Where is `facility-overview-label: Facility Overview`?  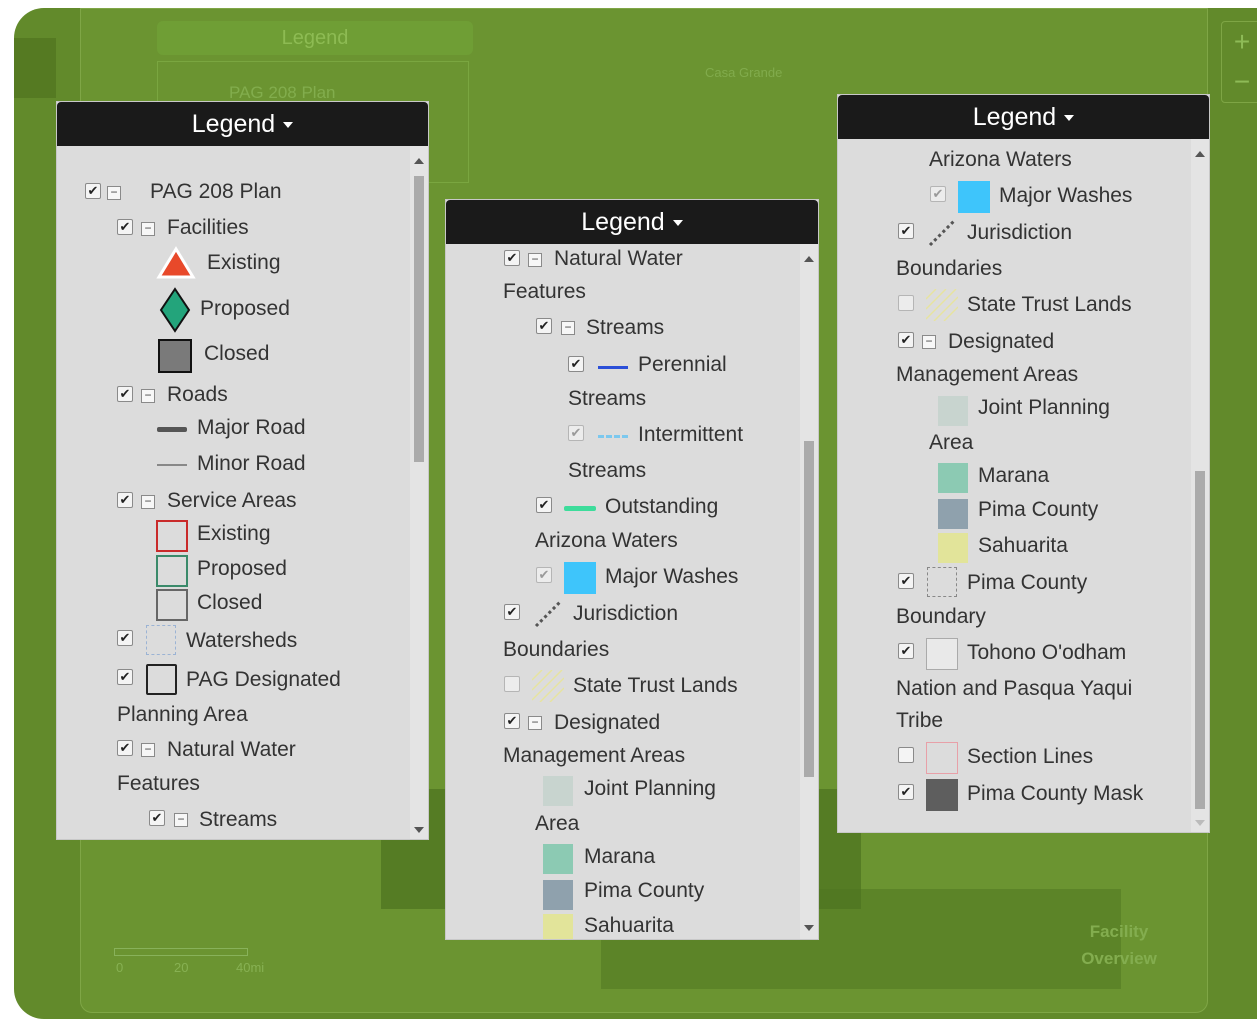 facility-overview-label: Facility Overview is located at coordinates (1119, 945).